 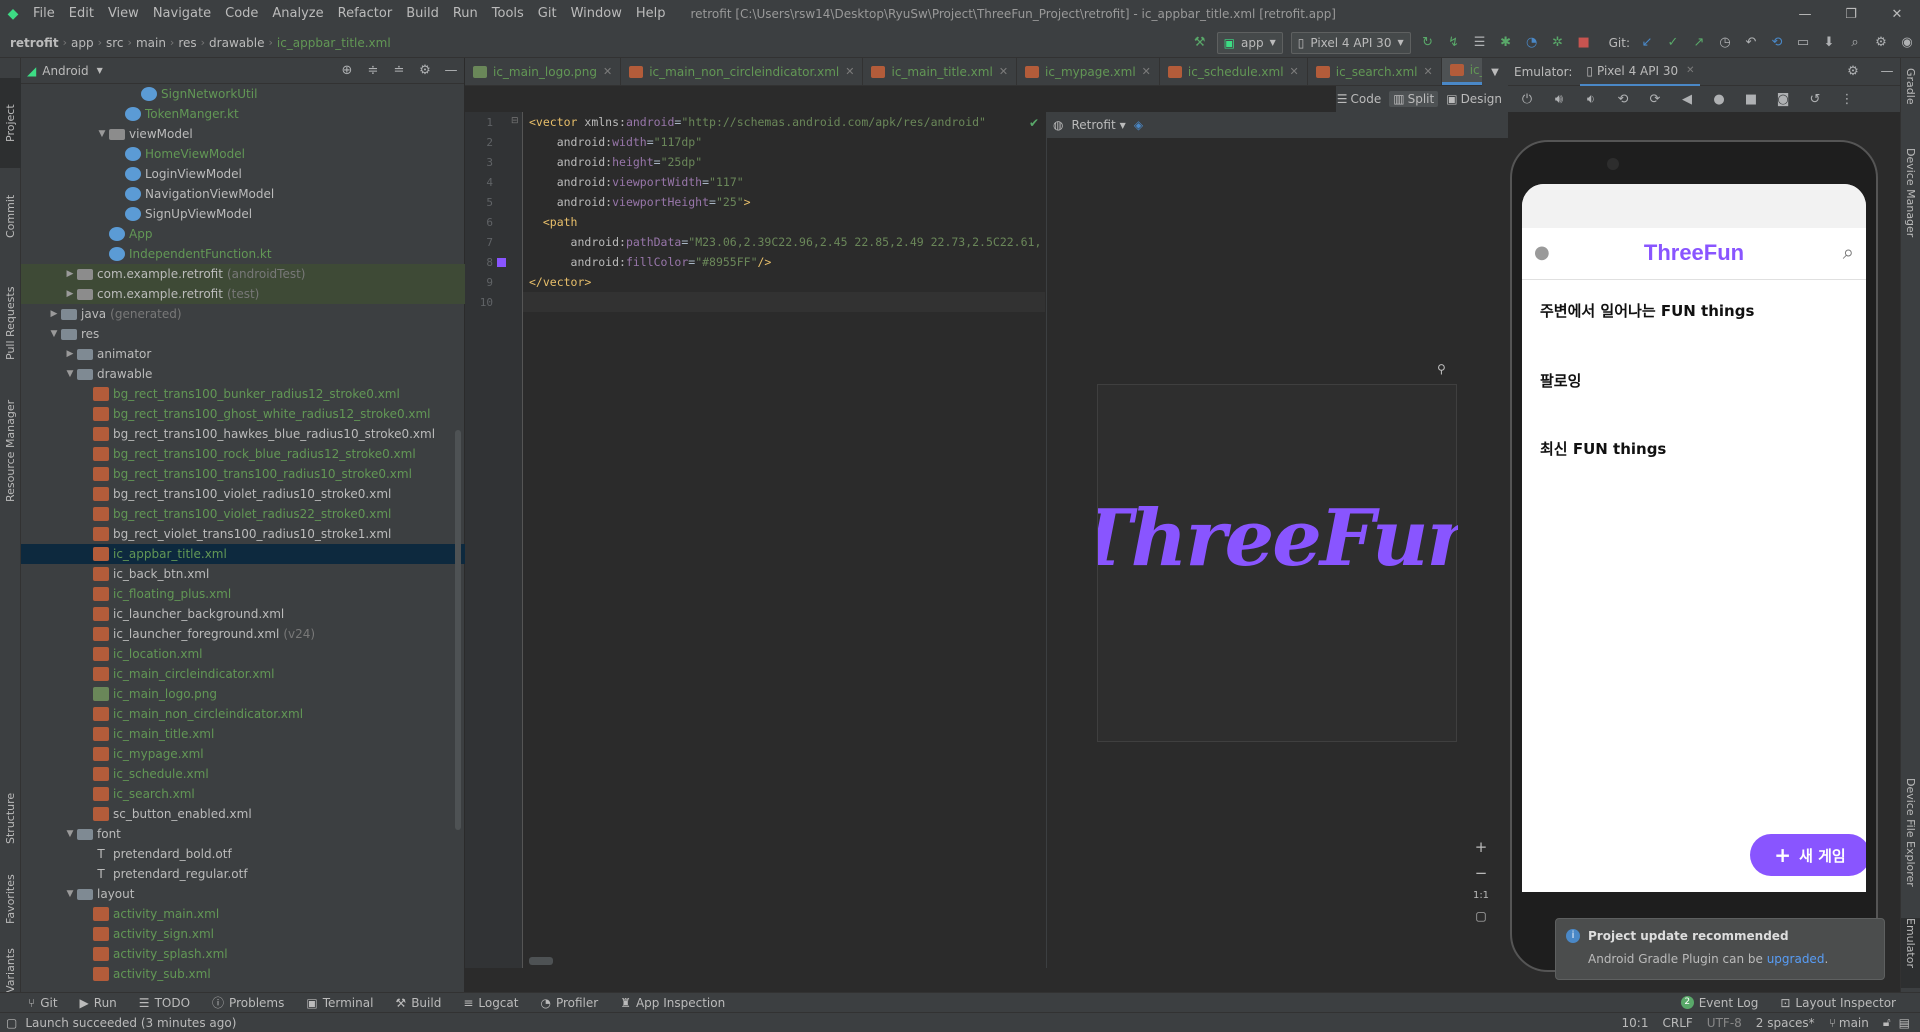 What do you see at coordinates (123, 14) in the screenshot?
I see `menu-view: View` at bounding box center [123, 14].